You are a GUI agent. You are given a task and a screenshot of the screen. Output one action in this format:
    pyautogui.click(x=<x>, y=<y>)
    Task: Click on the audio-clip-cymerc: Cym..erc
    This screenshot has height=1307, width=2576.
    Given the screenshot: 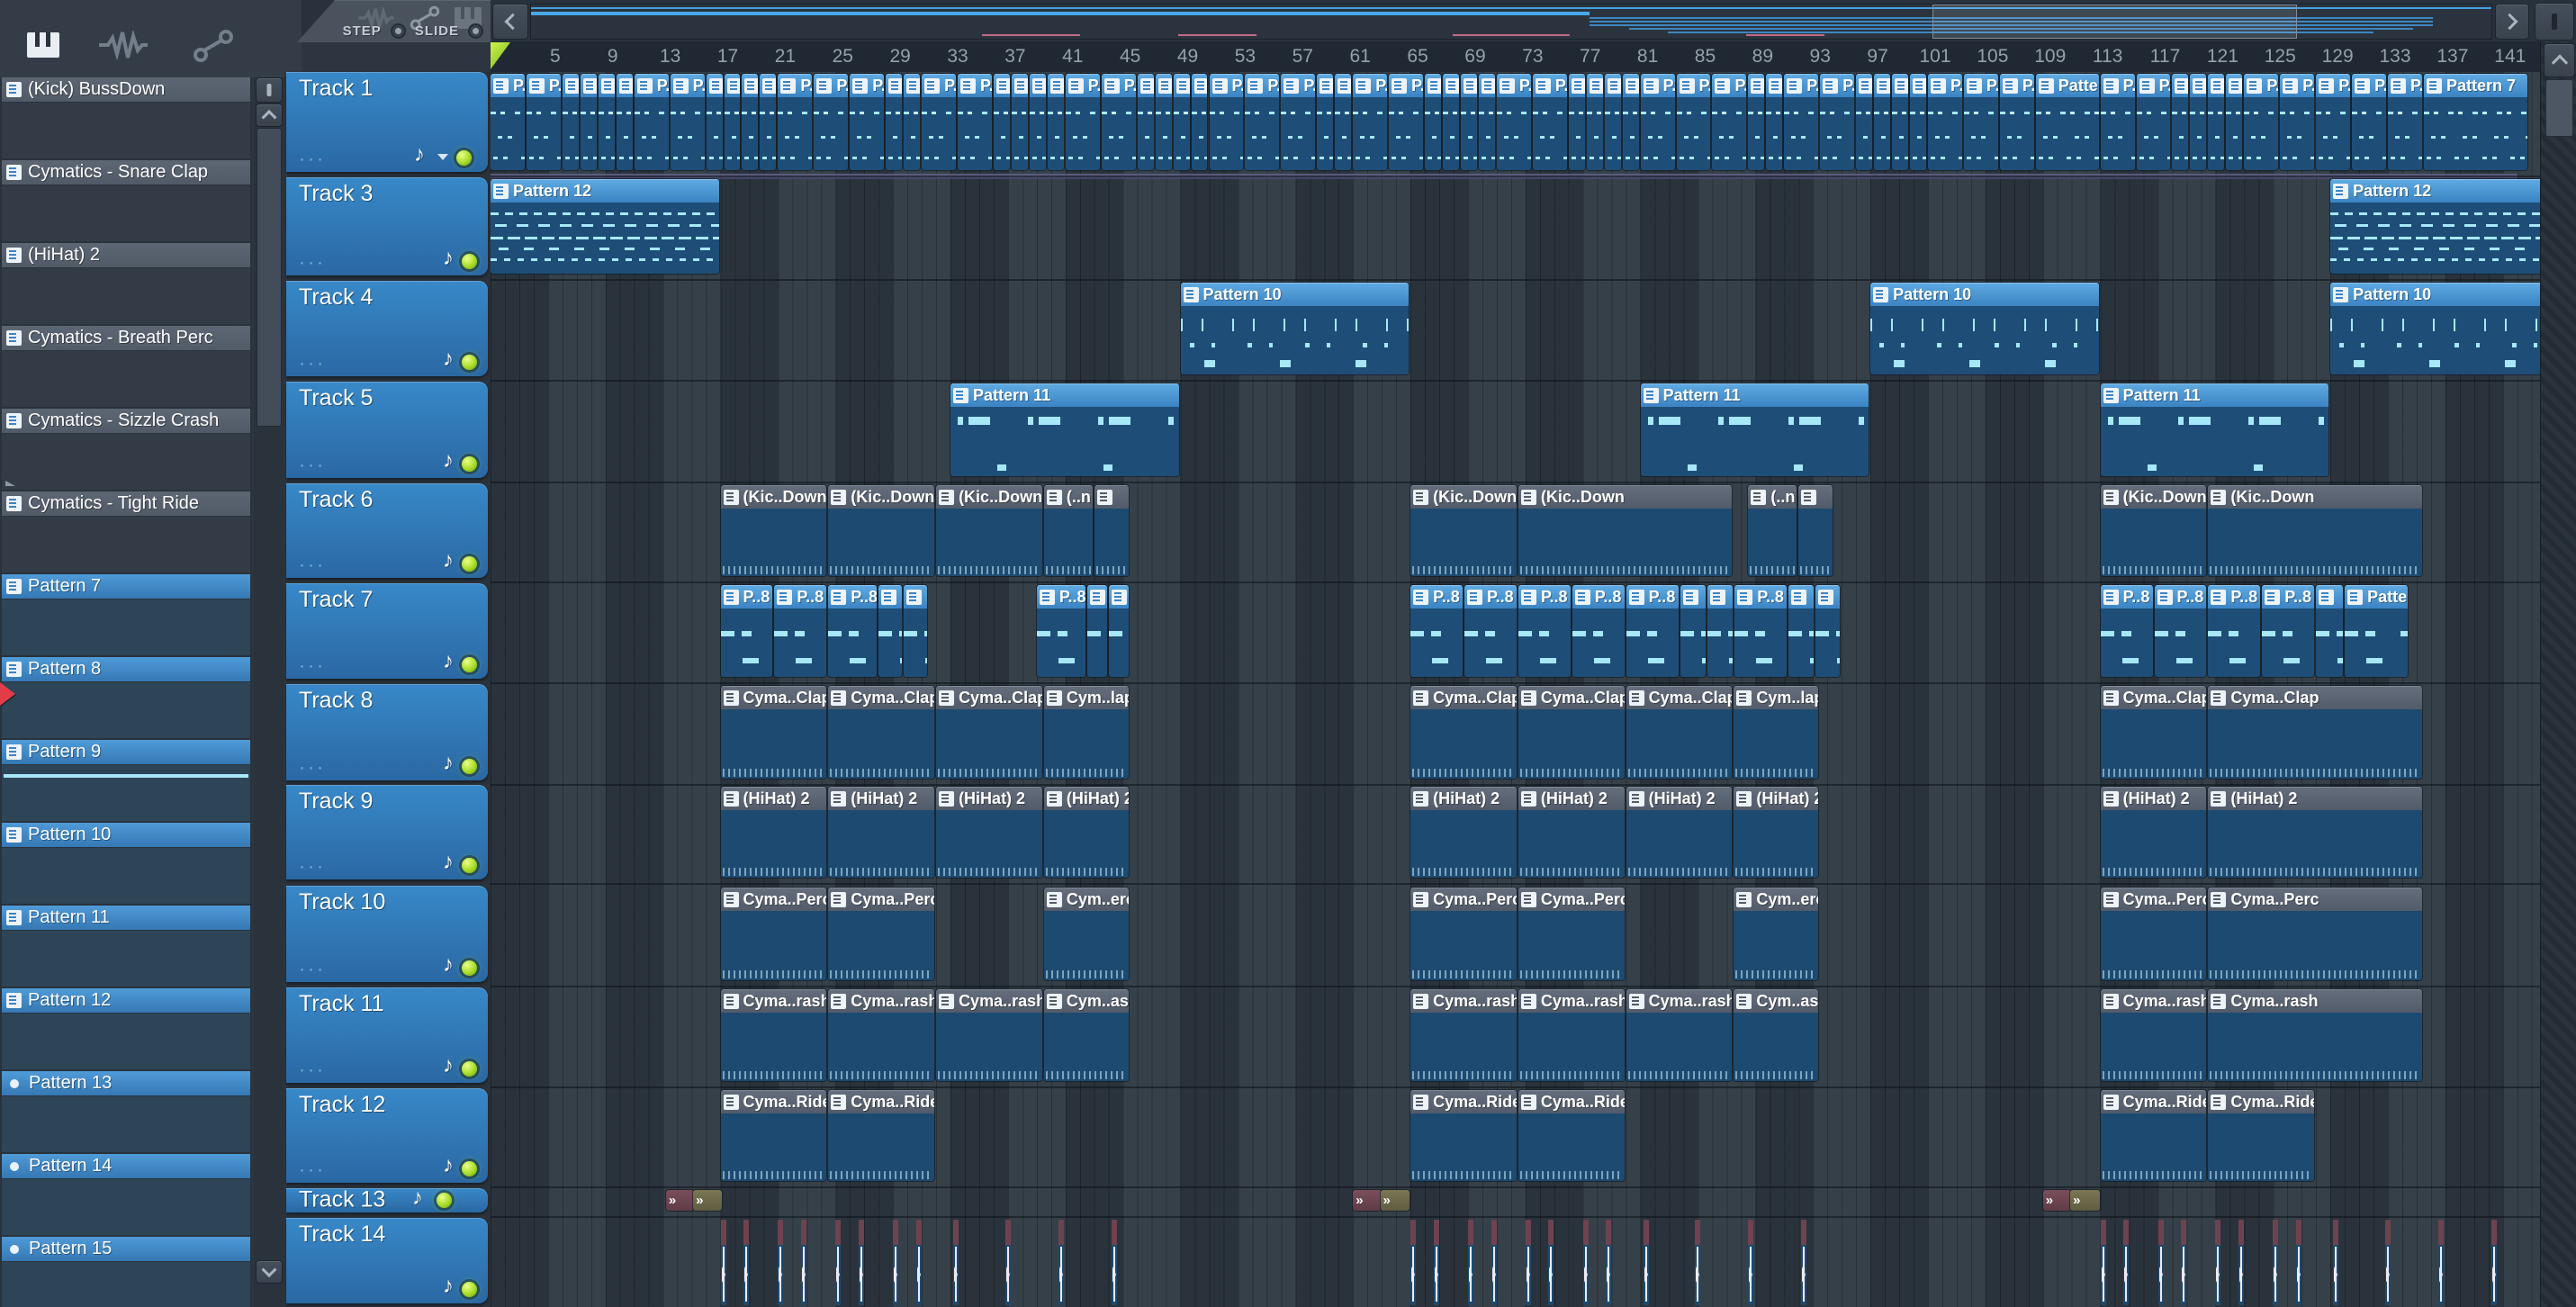 What is the action you would take?
    pyautogui.click(x=1776, y=934)
    